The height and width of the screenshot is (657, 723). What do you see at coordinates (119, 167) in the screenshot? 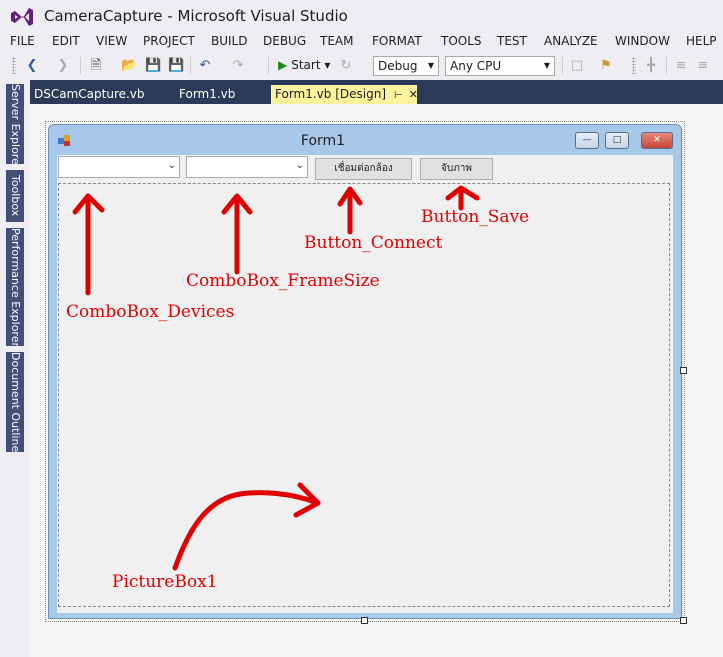
I see `combobox-devices: ⌄` at bounding box center [119, 167].